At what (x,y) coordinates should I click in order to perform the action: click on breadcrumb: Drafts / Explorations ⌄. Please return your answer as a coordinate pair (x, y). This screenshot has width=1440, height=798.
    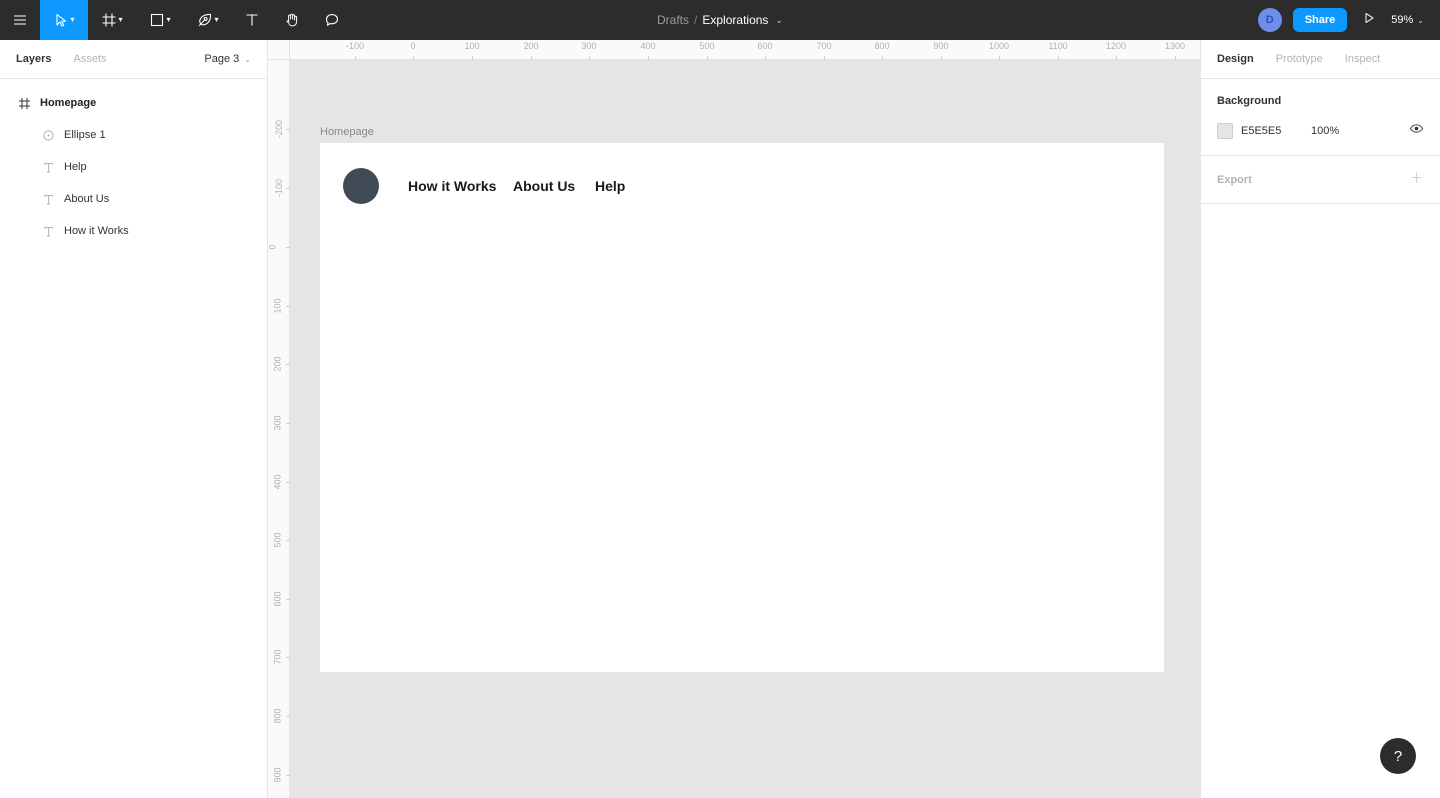
    Looking at the image, I should click on (720, 20).